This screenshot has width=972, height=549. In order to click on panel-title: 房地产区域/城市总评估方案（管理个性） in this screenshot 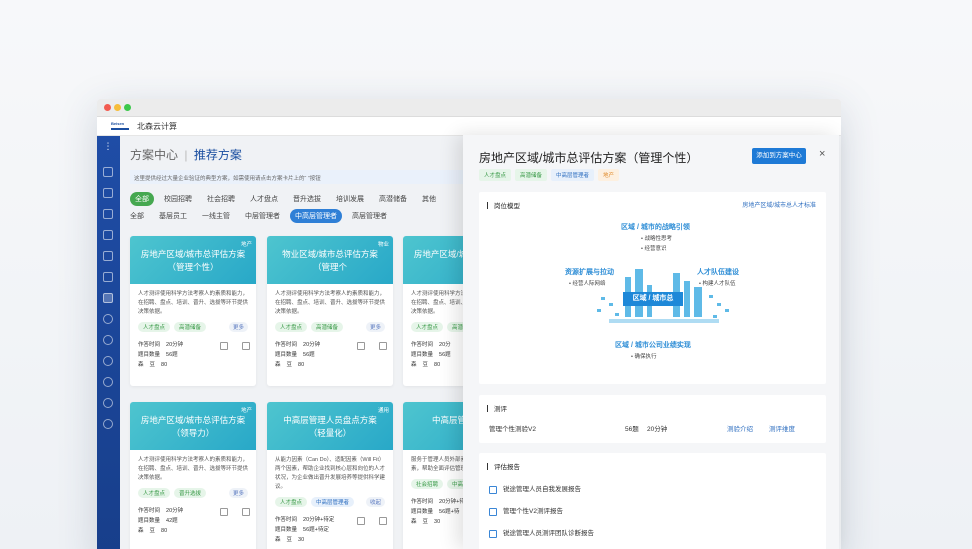, I will do `click(589, 158)`.